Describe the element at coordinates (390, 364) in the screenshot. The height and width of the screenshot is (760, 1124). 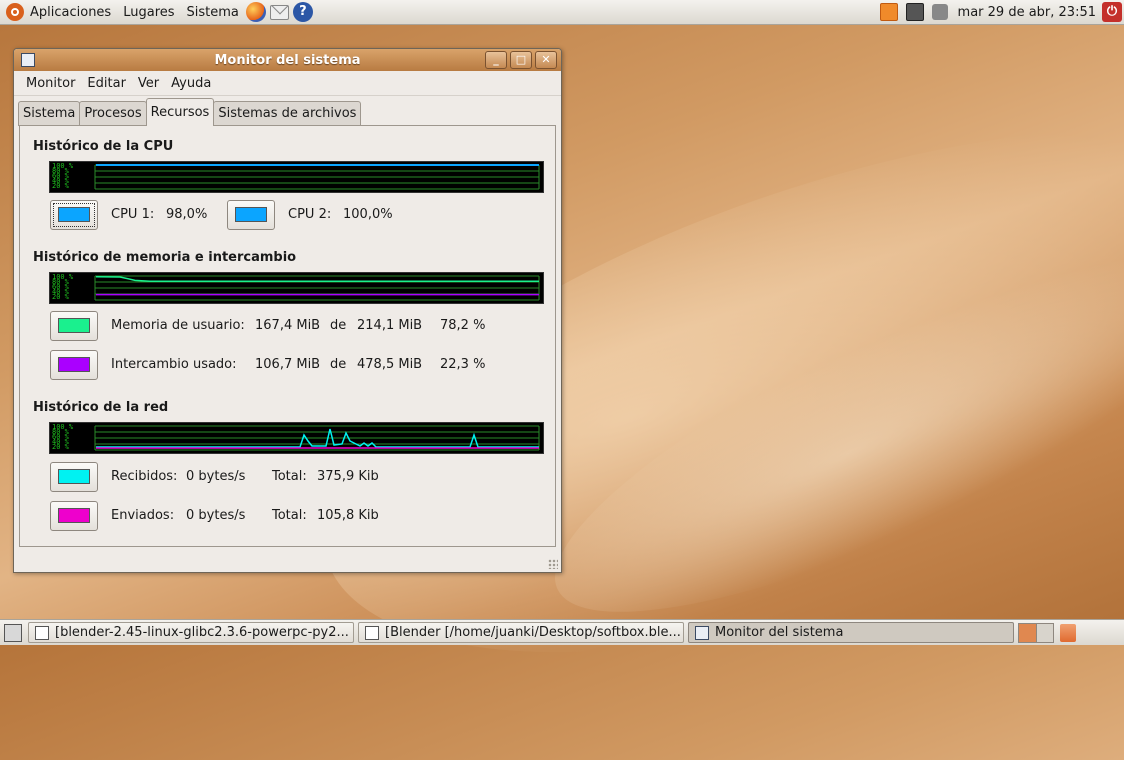
I see `swap-total: 478,5 MiB` at that location.